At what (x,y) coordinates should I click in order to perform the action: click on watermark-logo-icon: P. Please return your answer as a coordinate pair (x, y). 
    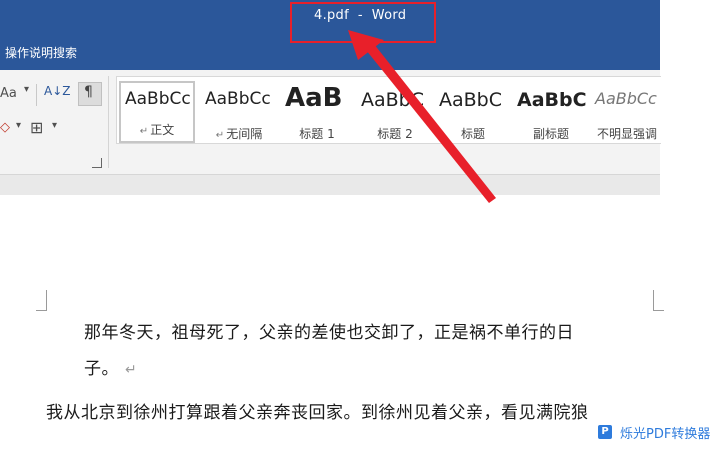
    Looking at the image, I should click on (605, 432).